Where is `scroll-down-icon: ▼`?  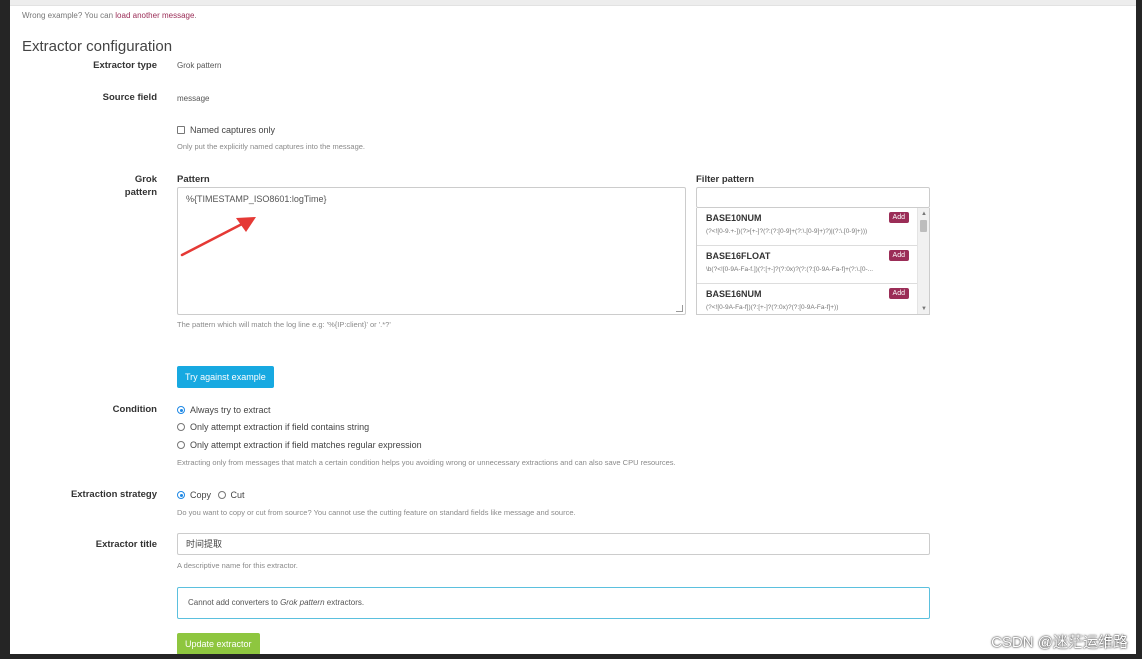 scroll-down-icon: ▼ is located at coordinates (924, 309).